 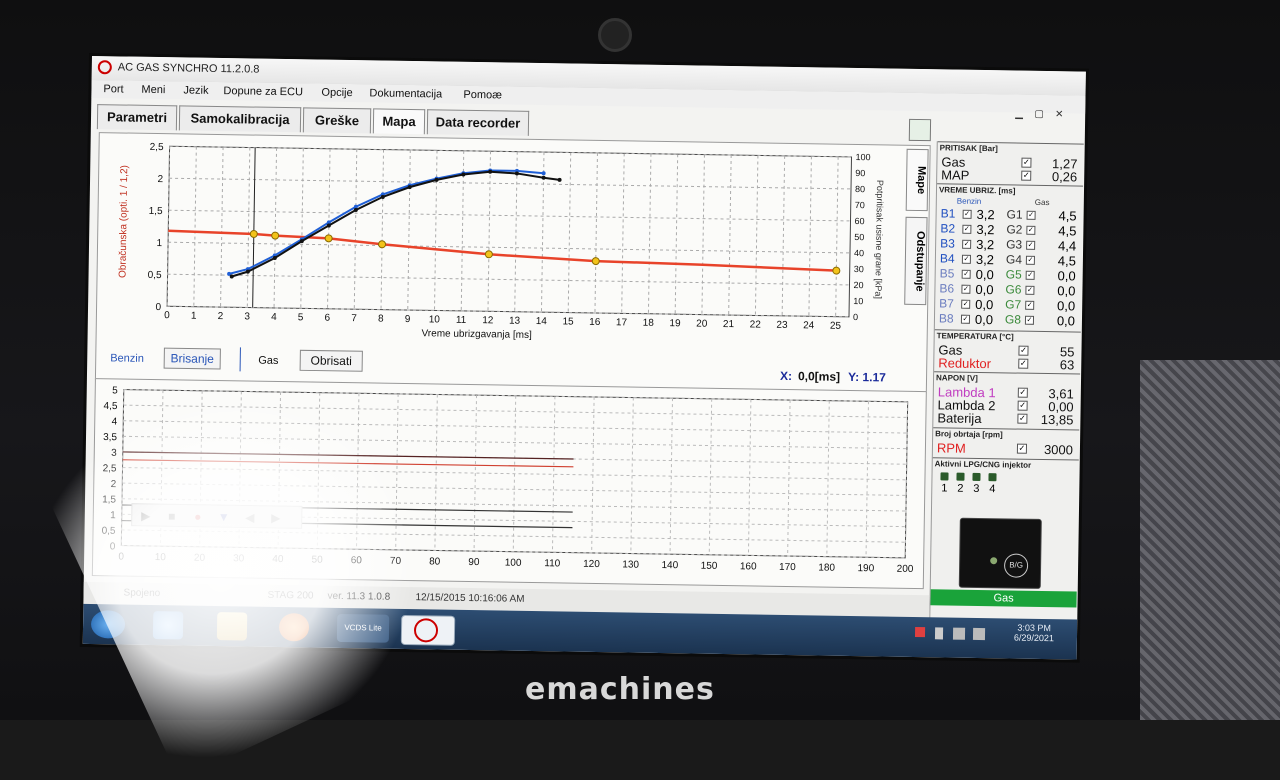 What do you see at coordinates (920, 130) in the screenshot?
I see `gauge-icon` at bounding box center [920, 130].